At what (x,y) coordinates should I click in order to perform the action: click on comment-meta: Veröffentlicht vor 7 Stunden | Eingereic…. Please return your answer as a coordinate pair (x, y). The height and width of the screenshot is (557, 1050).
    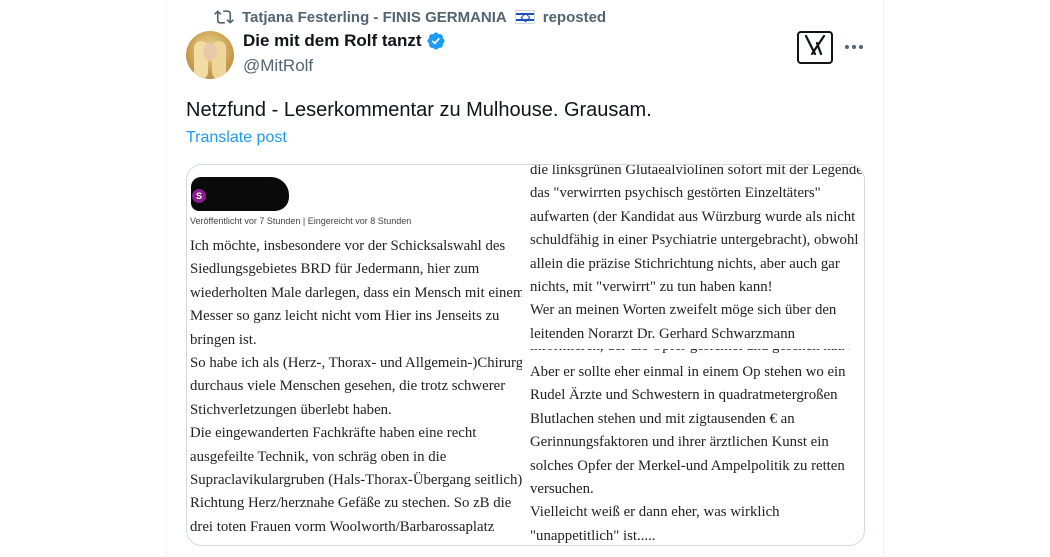
    Looking at the image, I should click on (301, 221).